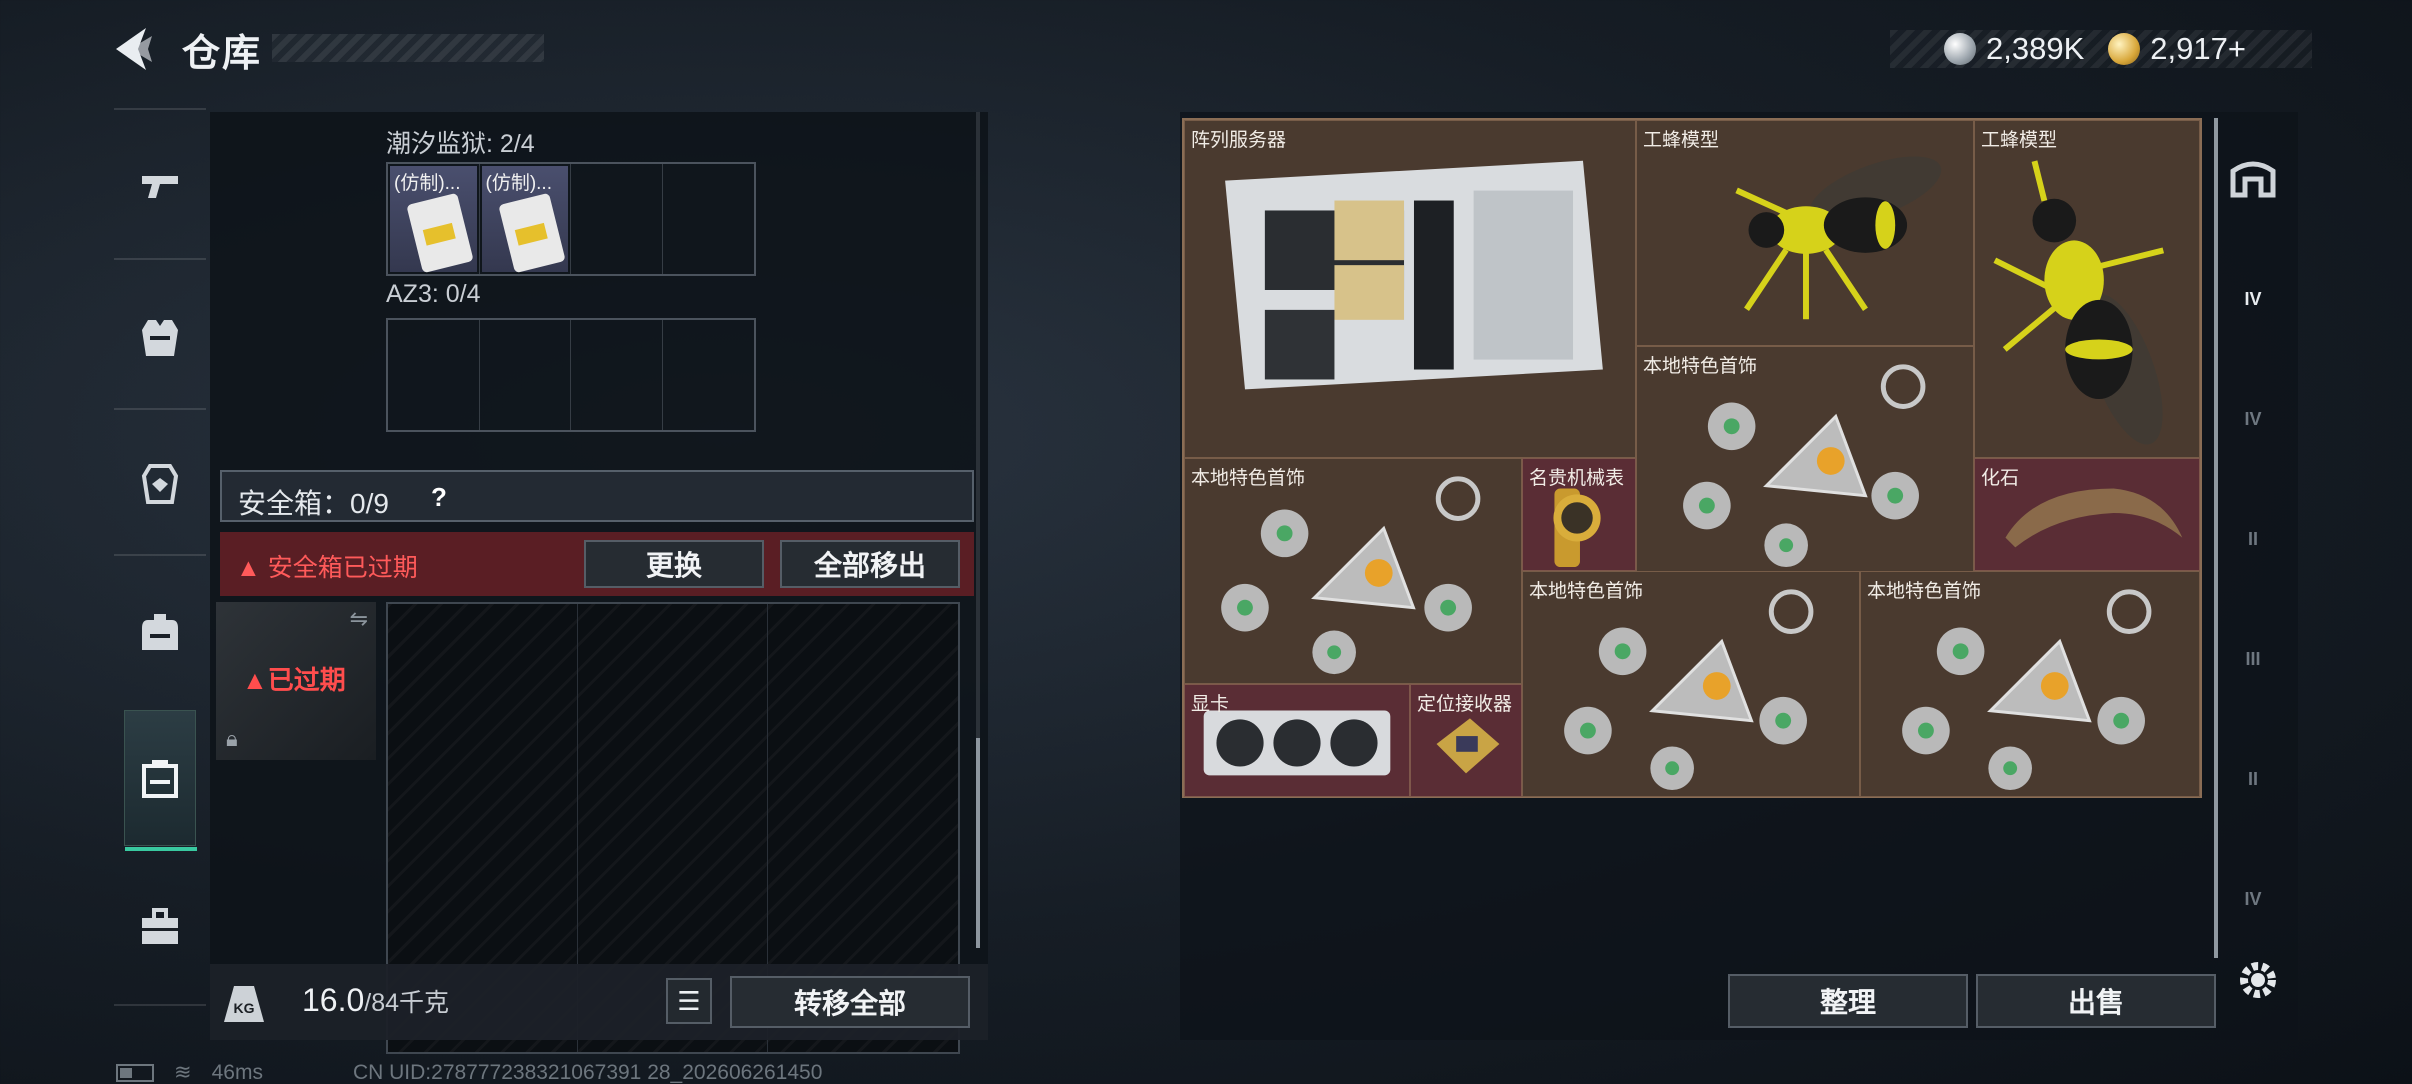 Image resolution: width=2412 pixels, height=1084 pixels. I want to click on lock-icon: 🔒︎, so click(232, 738).